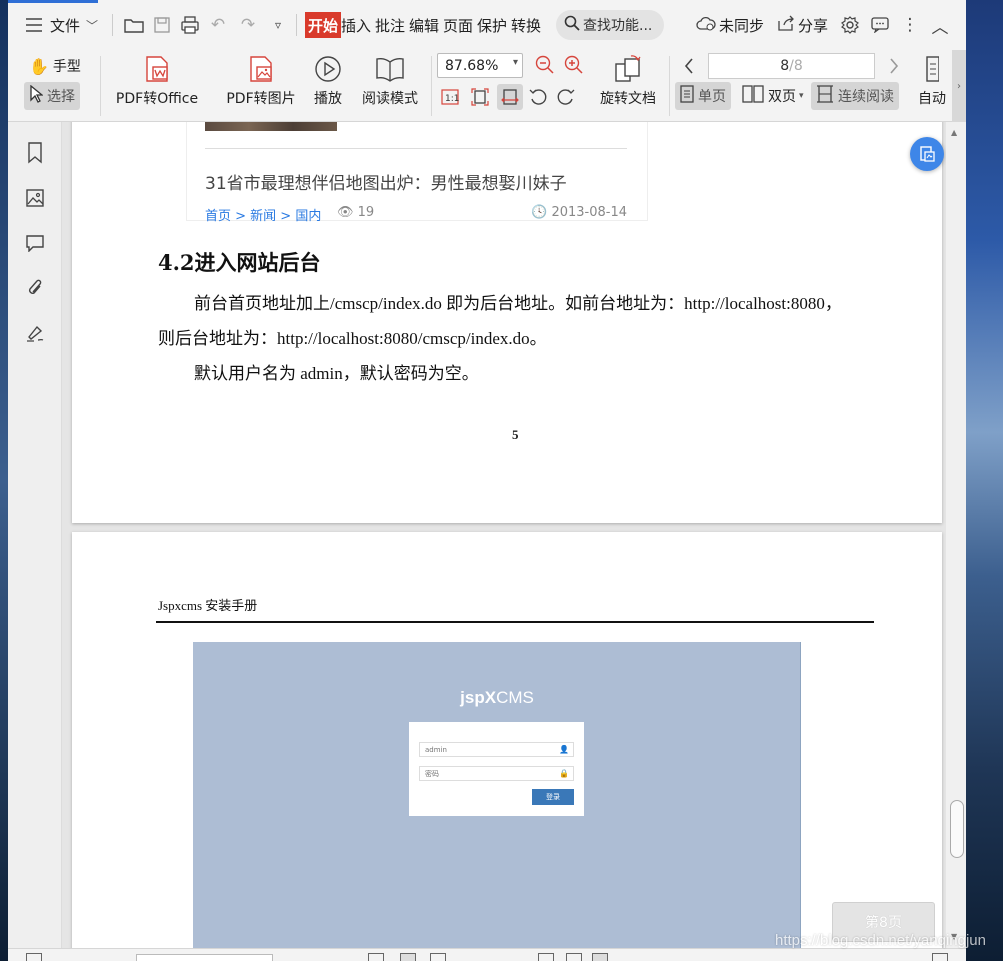 This screenshot has width=1003, height=961. What do you see at coordinates (408, 957) in the screenshot?
I see `continuous-view-icon` at bounding box center [408, 957].